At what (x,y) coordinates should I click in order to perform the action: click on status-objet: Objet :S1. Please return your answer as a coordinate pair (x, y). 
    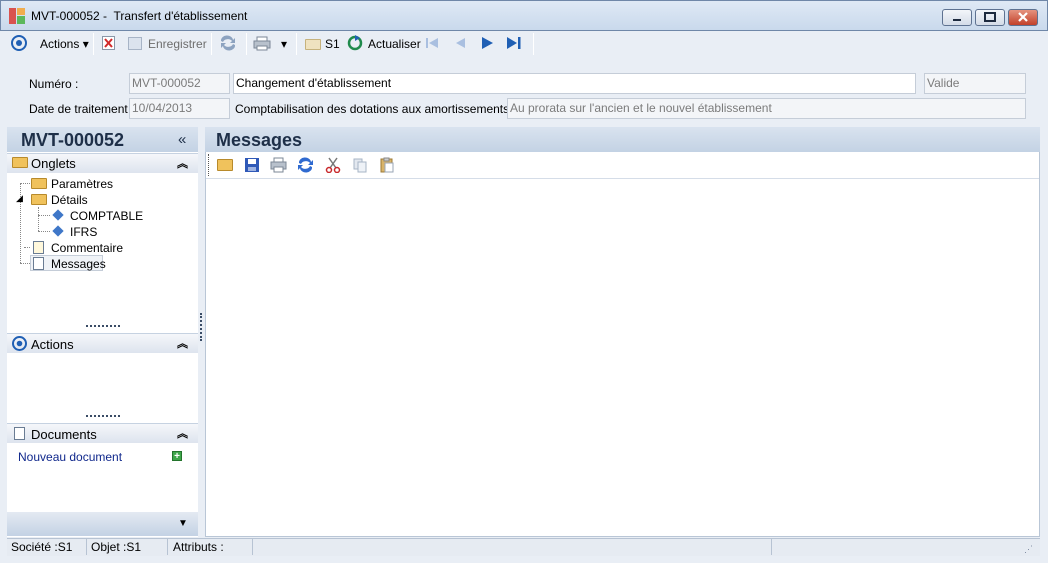
    Looking at the image, I should click on (128, 547).